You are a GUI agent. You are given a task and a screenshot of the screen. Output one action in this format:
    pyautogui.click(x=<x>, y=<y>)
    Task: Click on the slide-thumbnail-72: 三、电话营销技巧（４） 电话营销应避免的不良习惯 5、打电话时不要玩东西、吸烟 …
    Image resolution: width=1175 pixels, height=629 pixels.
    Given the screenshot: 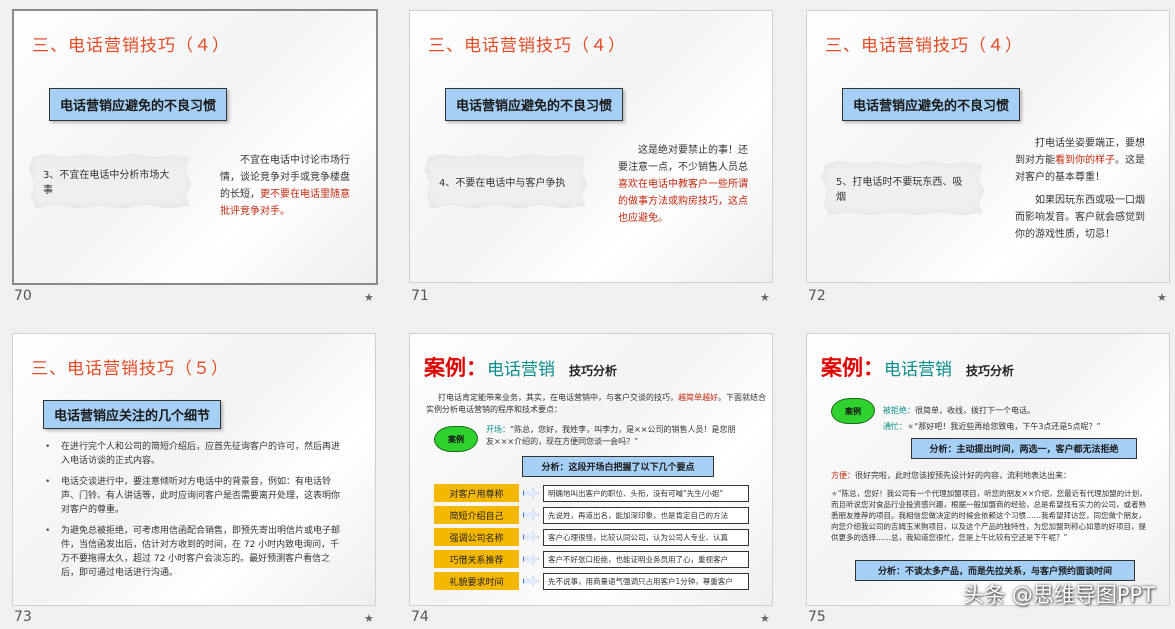 What is the action you would take?
    pyautogui.click(x=988, y=146)
    